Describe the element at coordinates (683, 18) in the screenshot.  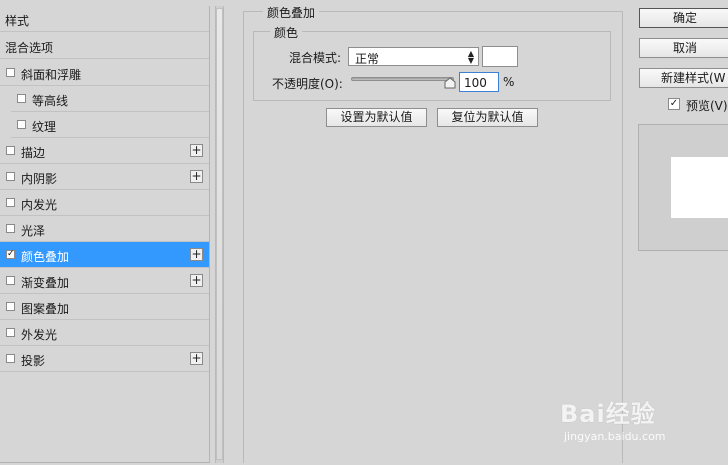
I see `ok-button: 确定` at that location.